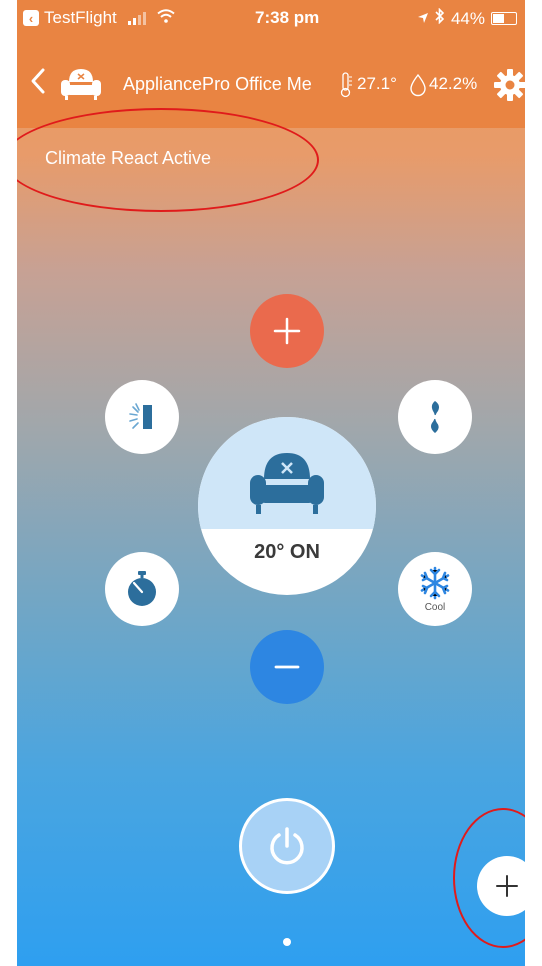 This screenshot has height=966, width=542. What do you see at coordinates (346, 85) in the screenshot?
I see `thermometer-icon` at bounding box center [346, 85].